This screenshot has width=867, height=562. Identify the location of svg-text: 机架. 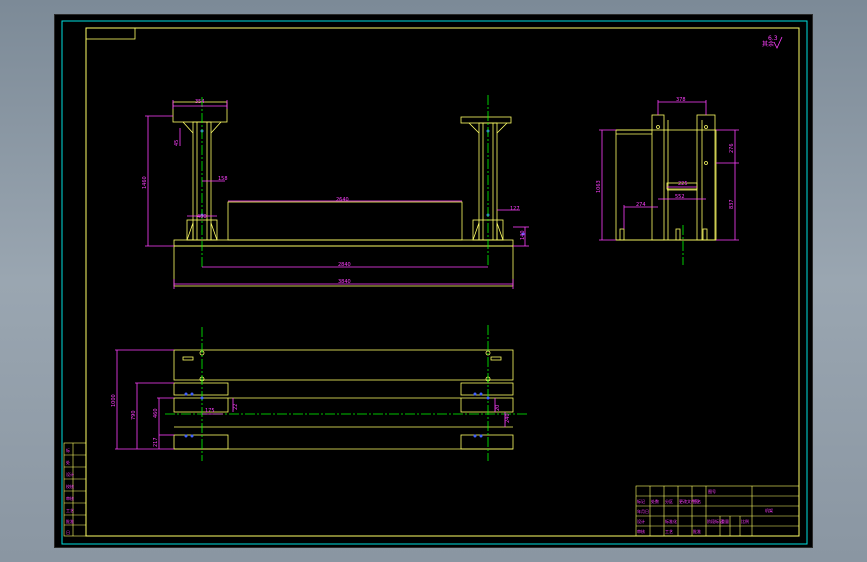
(769, 510).